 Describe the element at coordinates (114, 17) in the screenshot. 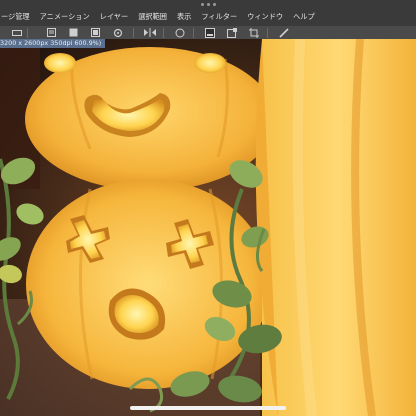

I see `menu-layer: レイヤー` at that location.